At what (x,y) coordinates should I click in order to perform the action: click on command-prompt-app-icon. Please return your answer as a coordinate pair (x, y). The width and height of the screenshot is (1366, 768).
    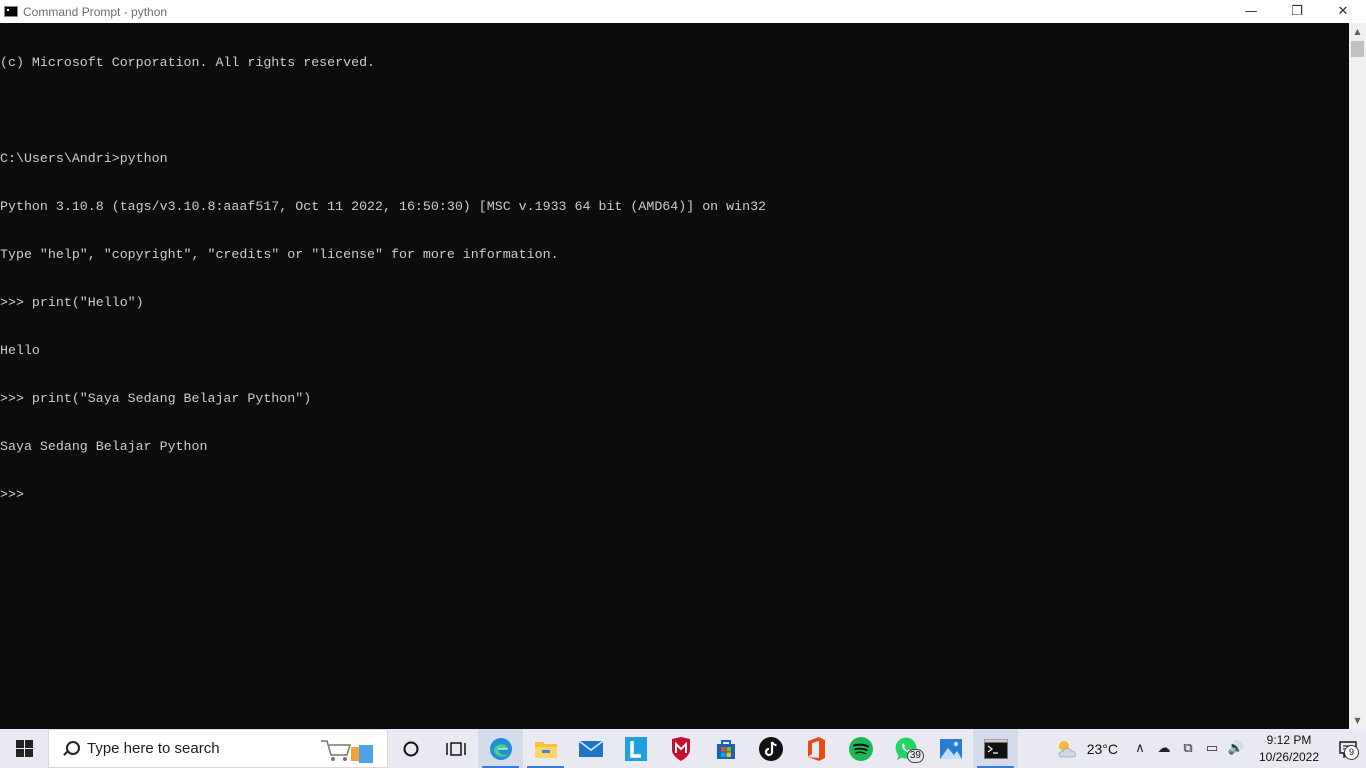
    Looking at the image, I should click on (11, 11).